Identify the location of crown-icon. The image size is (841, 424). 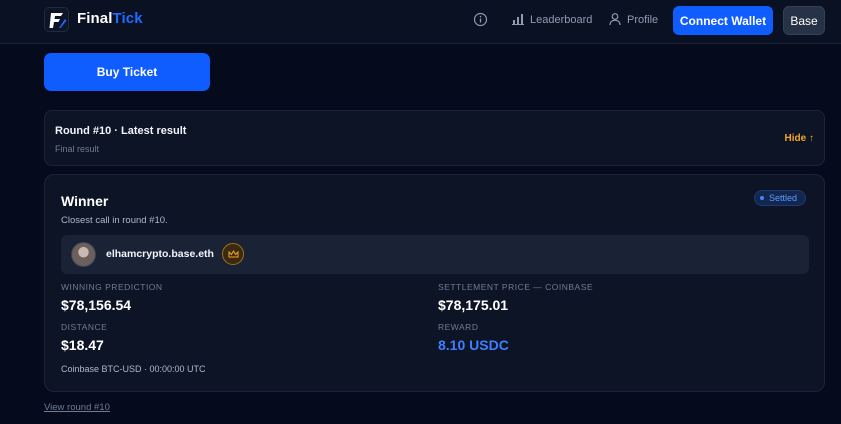
(233, 254).